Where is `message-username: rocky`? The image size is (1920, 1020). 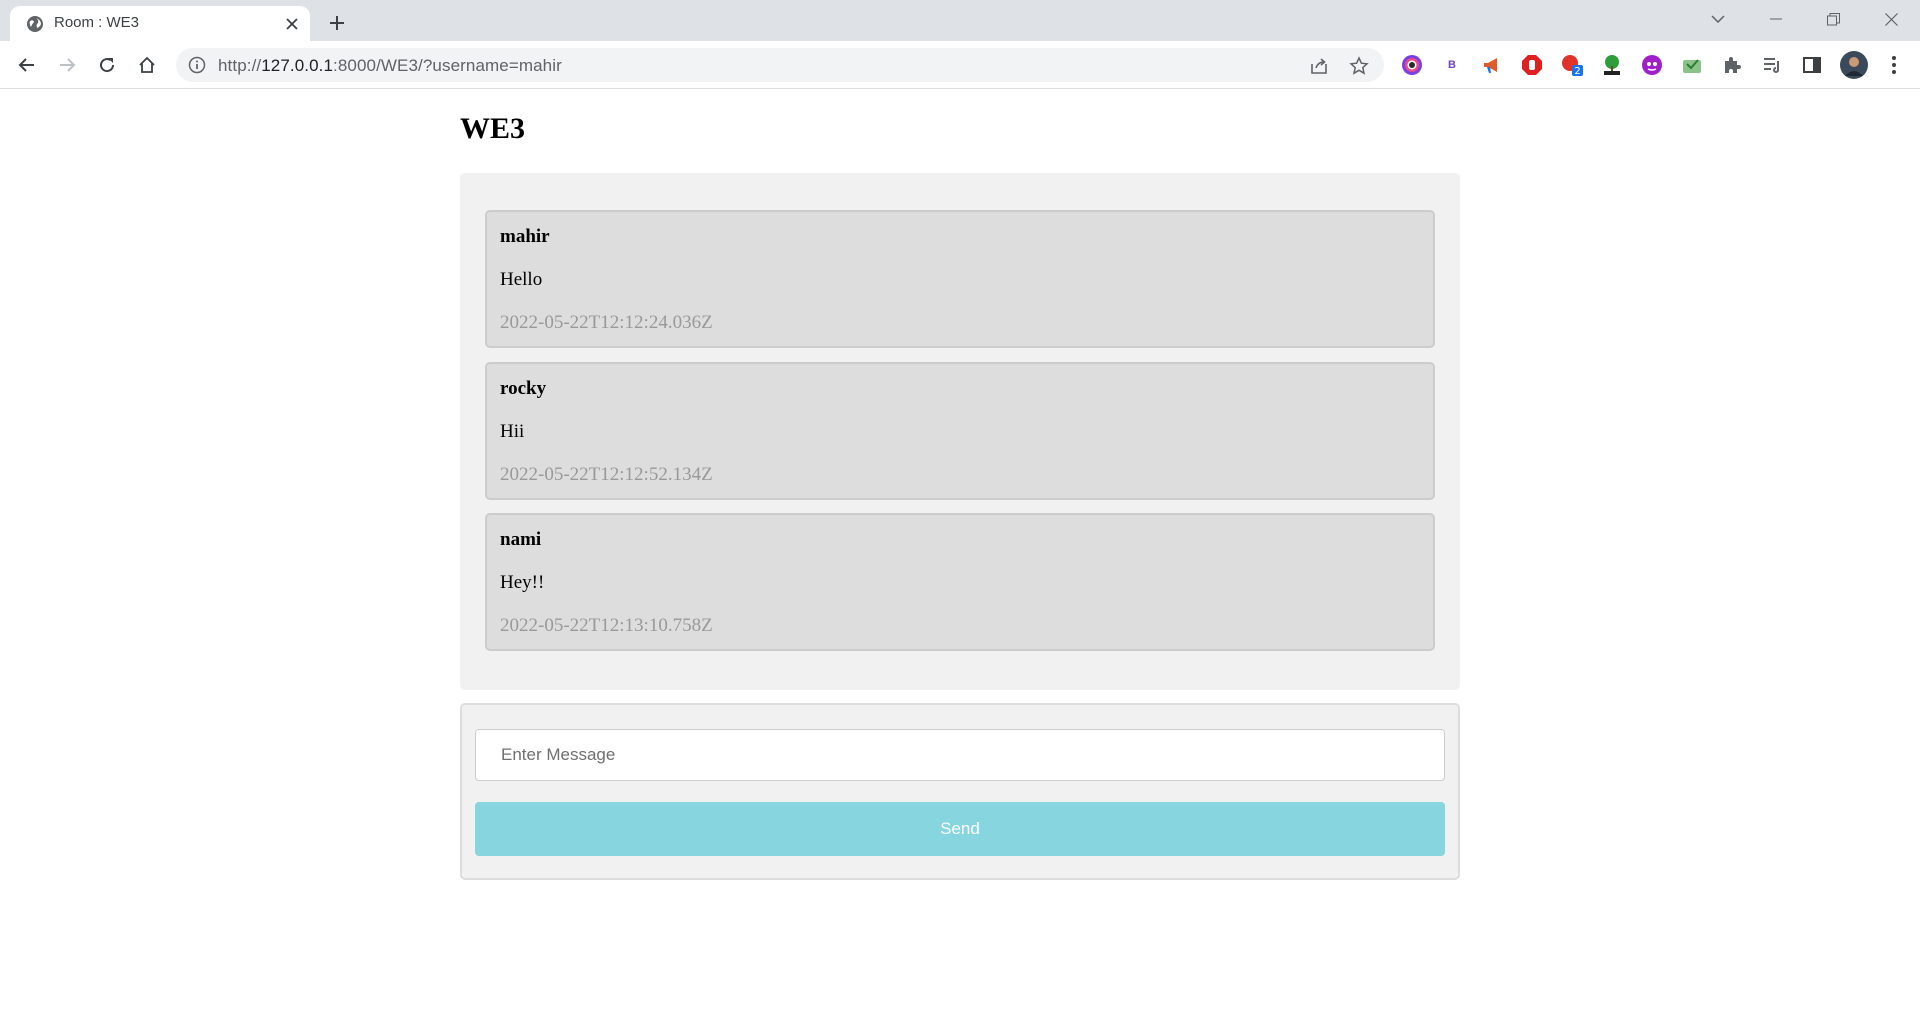 message-username: rocky is located at coordinates (523, 388).